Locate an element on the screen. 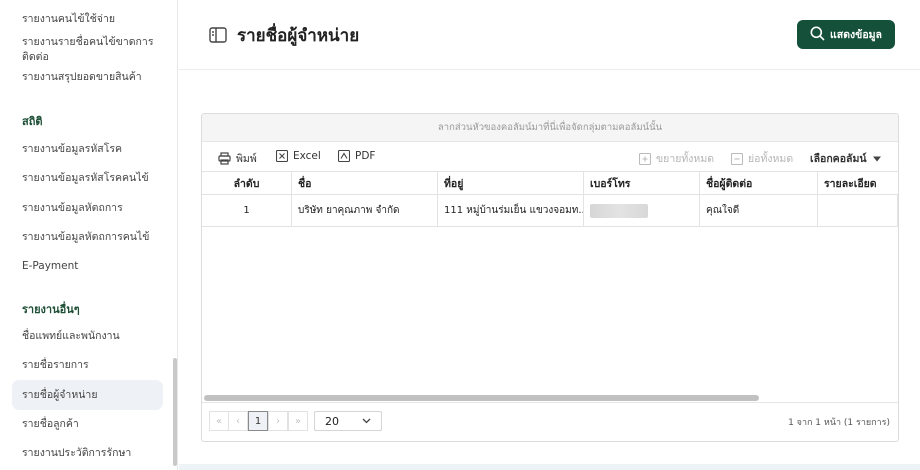 Image resolution: width=920 pixels, height=470 pixels. next-page-button: › is located at coordinates (278, 421).